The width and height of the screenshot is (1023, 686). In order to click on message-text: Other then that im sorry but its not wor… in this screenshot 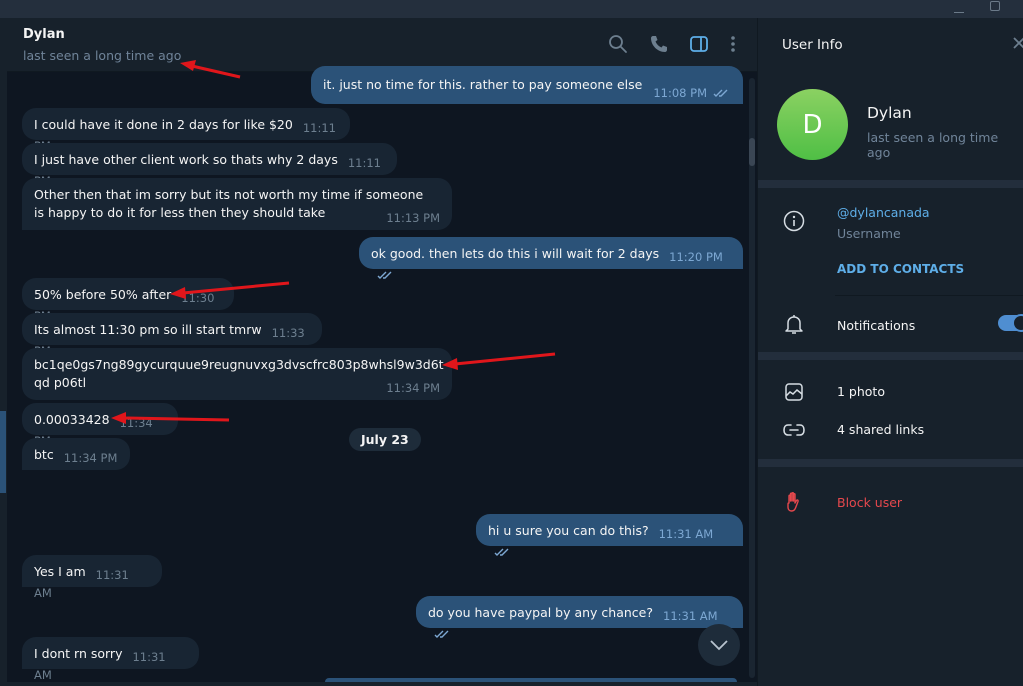, I will do `click(229, 203)`.